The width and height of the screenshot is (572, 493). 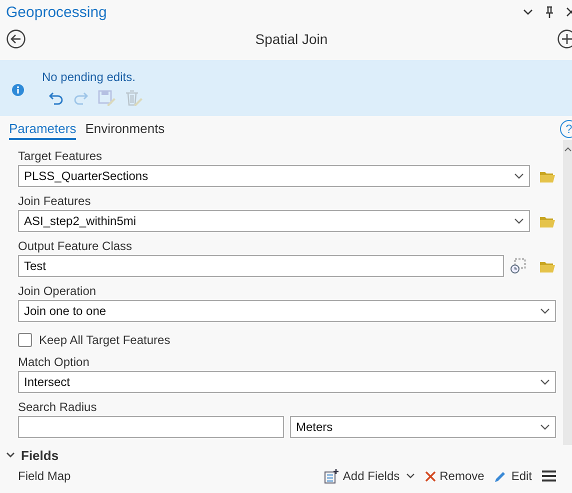 I want to click on status-message: No pending edits., so click(x=89, y=77).